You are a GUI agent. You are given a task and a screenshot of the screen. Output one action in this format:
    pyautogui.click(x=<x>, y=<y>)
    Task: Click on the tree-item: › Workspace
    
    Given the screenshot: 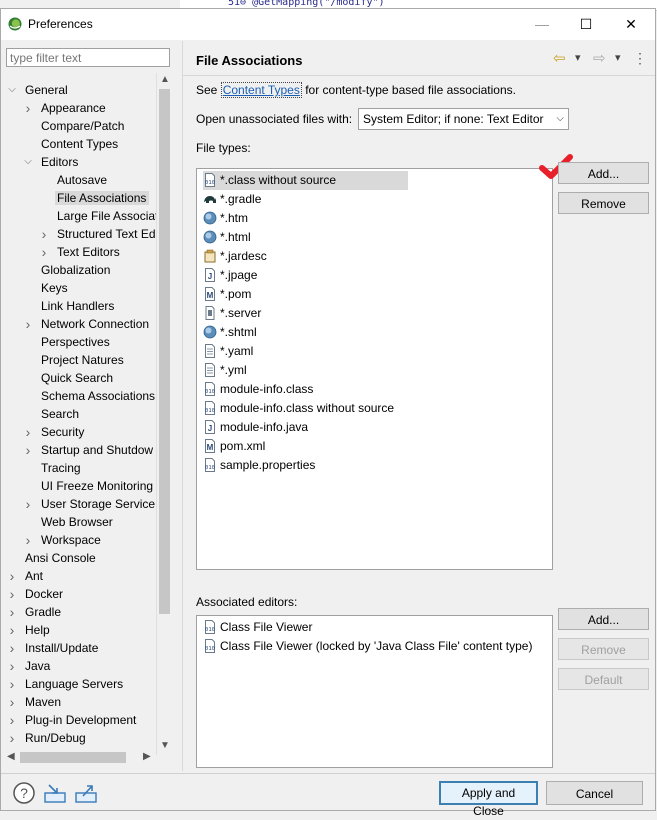 What is the action you would take?
    pyautogui.click(x=55, y=540)
    